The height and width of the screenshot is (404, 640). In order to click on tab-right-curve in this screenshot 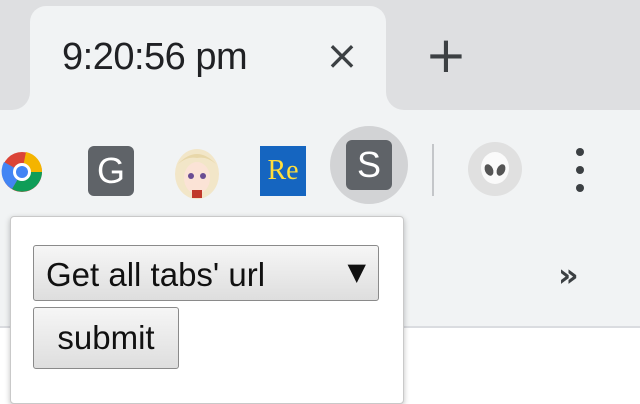, I will do `click(401, 99)`.